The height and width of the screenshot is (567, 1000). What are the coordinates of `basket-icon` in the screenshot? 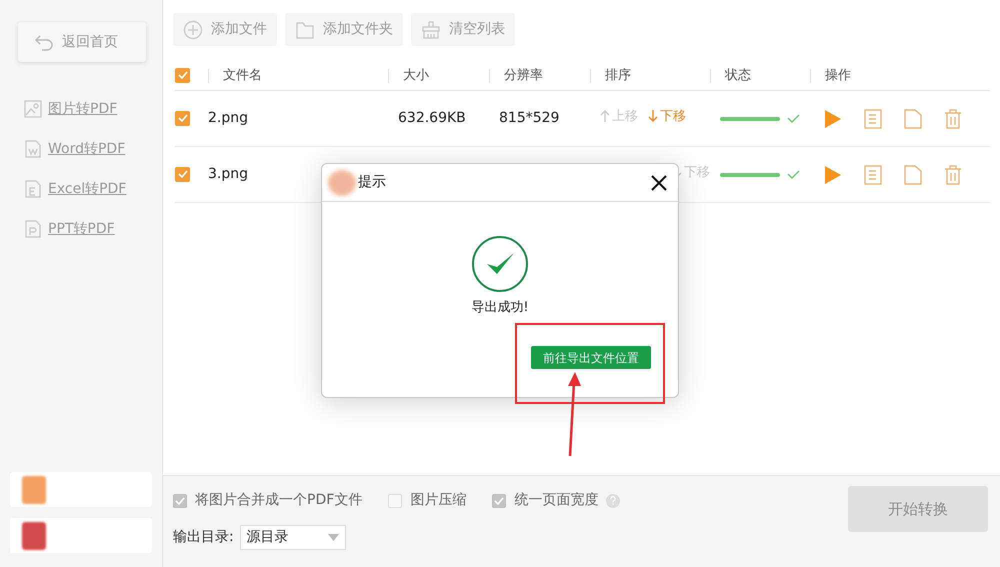 It's located at (431, 30).